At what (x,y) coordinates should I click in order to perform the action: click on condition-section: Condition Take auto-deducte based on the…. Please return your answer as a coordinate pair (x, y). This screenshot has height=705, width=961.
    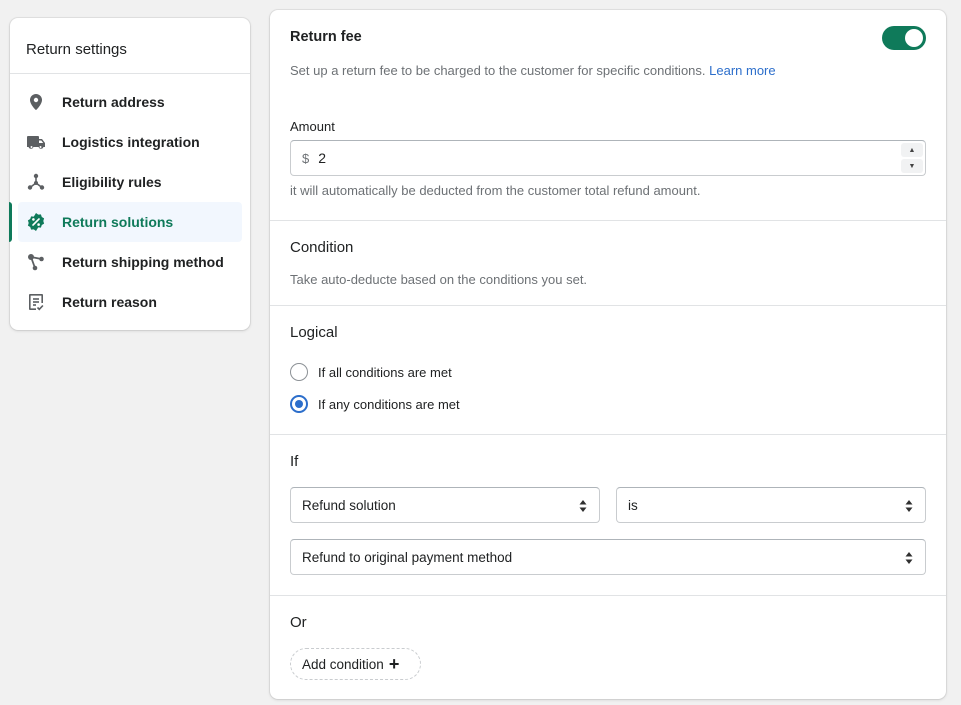
    Looking at the image, I should click on (608, 263).